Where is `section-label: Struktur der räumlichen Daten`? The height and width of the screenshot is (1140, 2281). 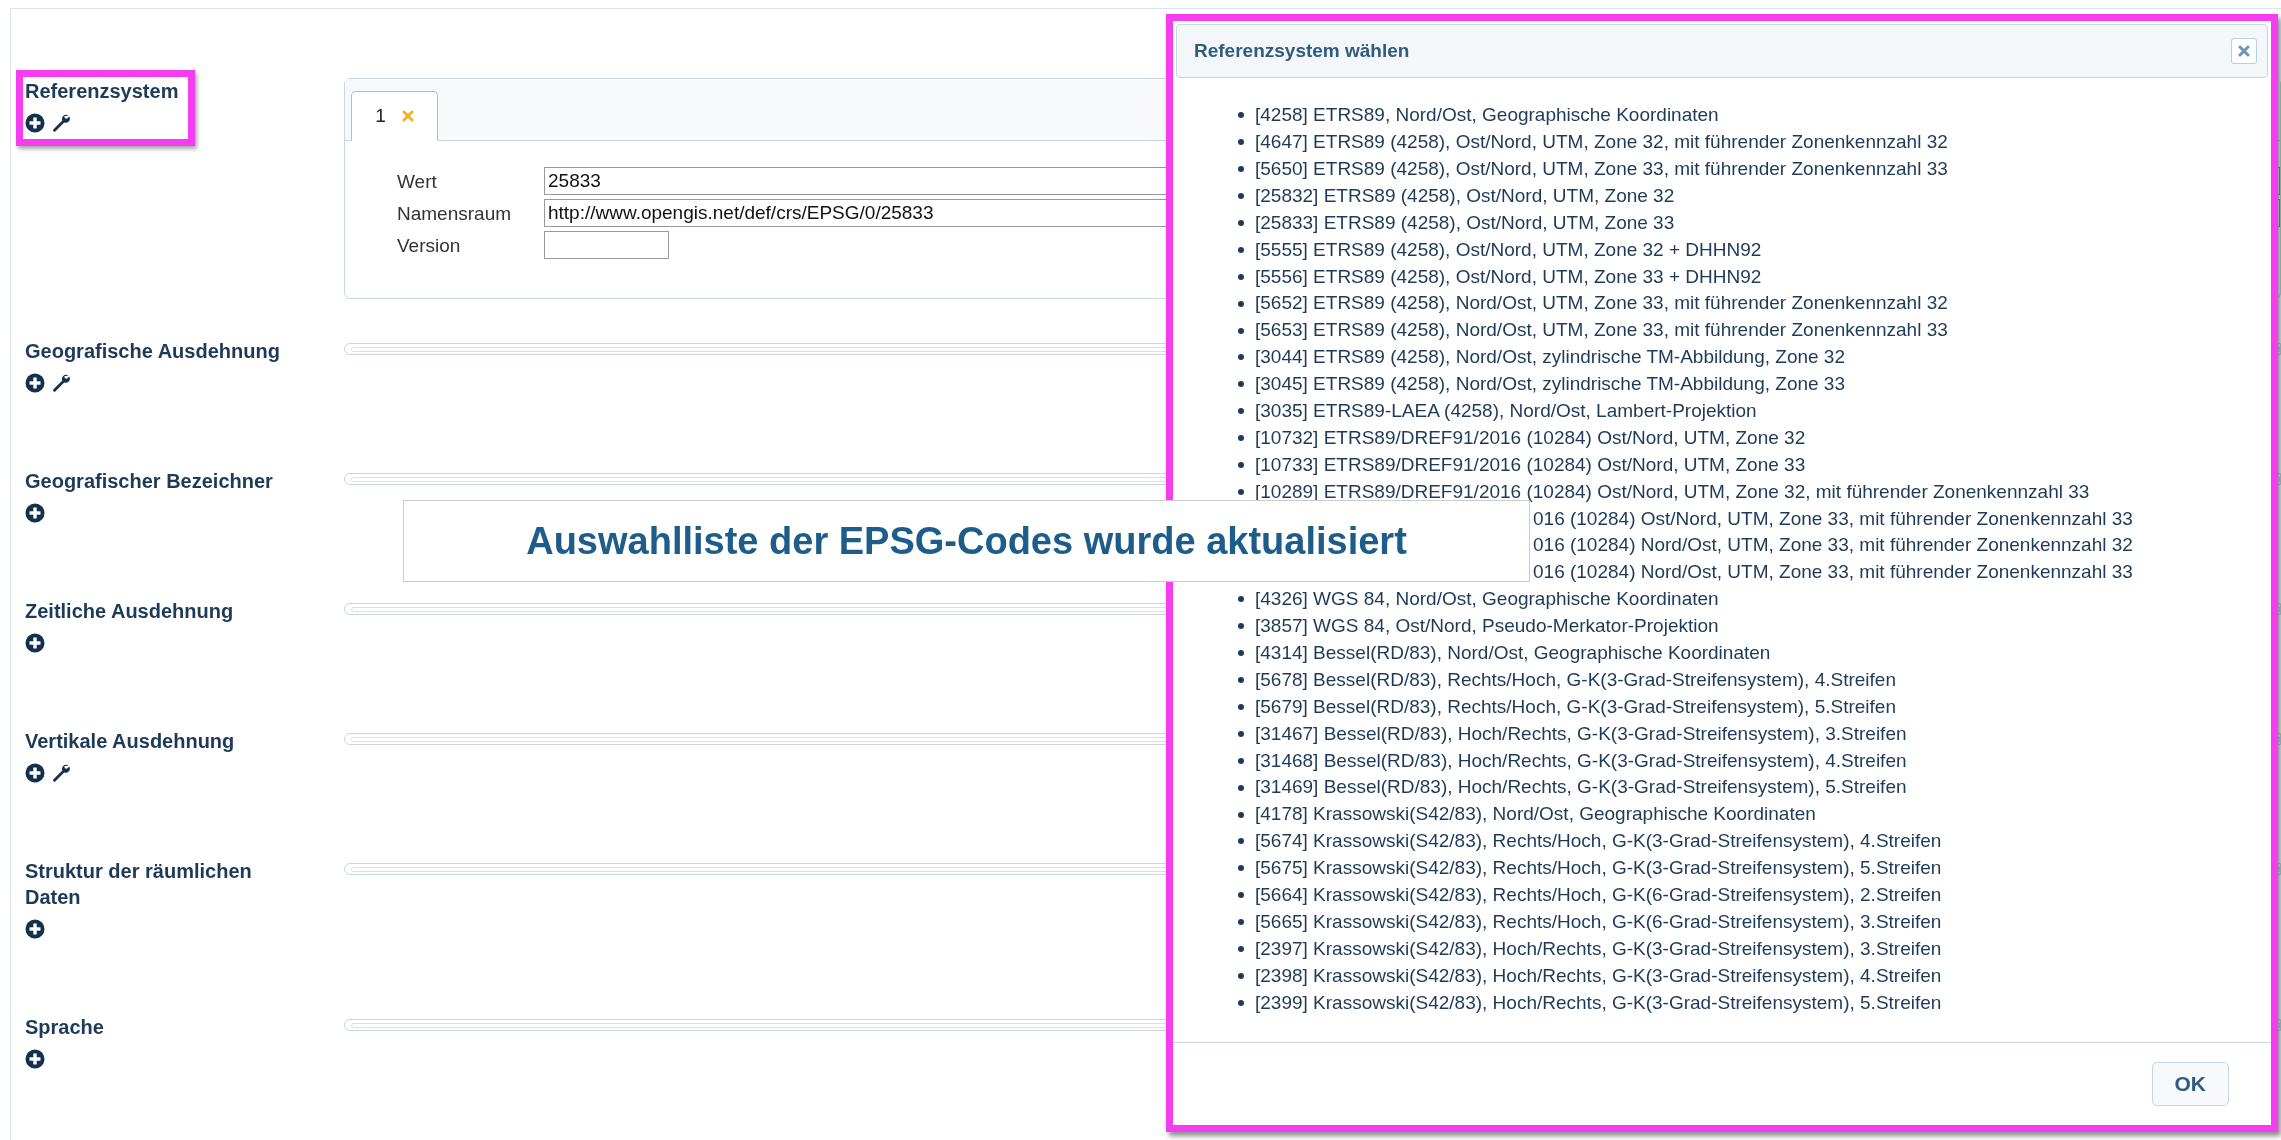 section-label: Struktur der räumlichen Daten is located at coordinates (139, 884).